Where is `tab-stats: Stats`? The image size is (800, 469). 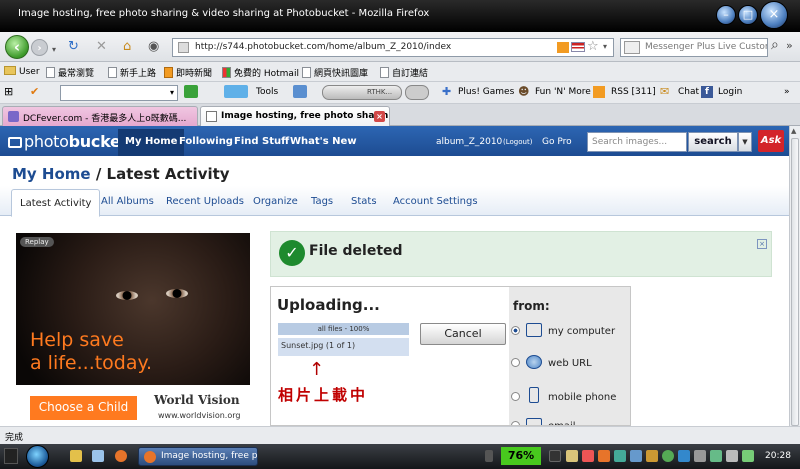
tab-stats: Stats is located at coordinates (364, 201).